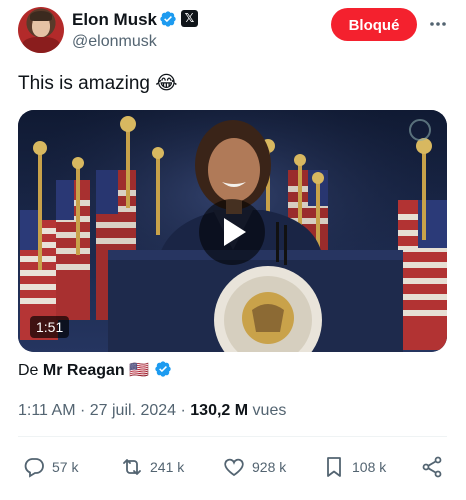 This screenshot has height=500, width=466. I want to click on bookmark-count: 108 k, so click(369, 467).